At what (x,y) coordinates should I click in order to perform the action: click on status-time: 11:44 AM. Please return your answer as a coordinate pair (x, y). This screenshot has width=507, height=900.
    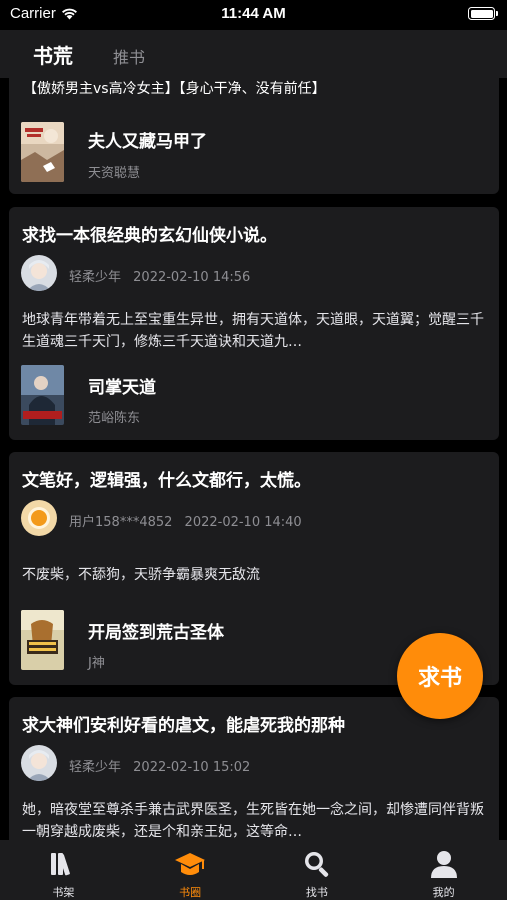
    Looking at the image, I should click on (253, 13).